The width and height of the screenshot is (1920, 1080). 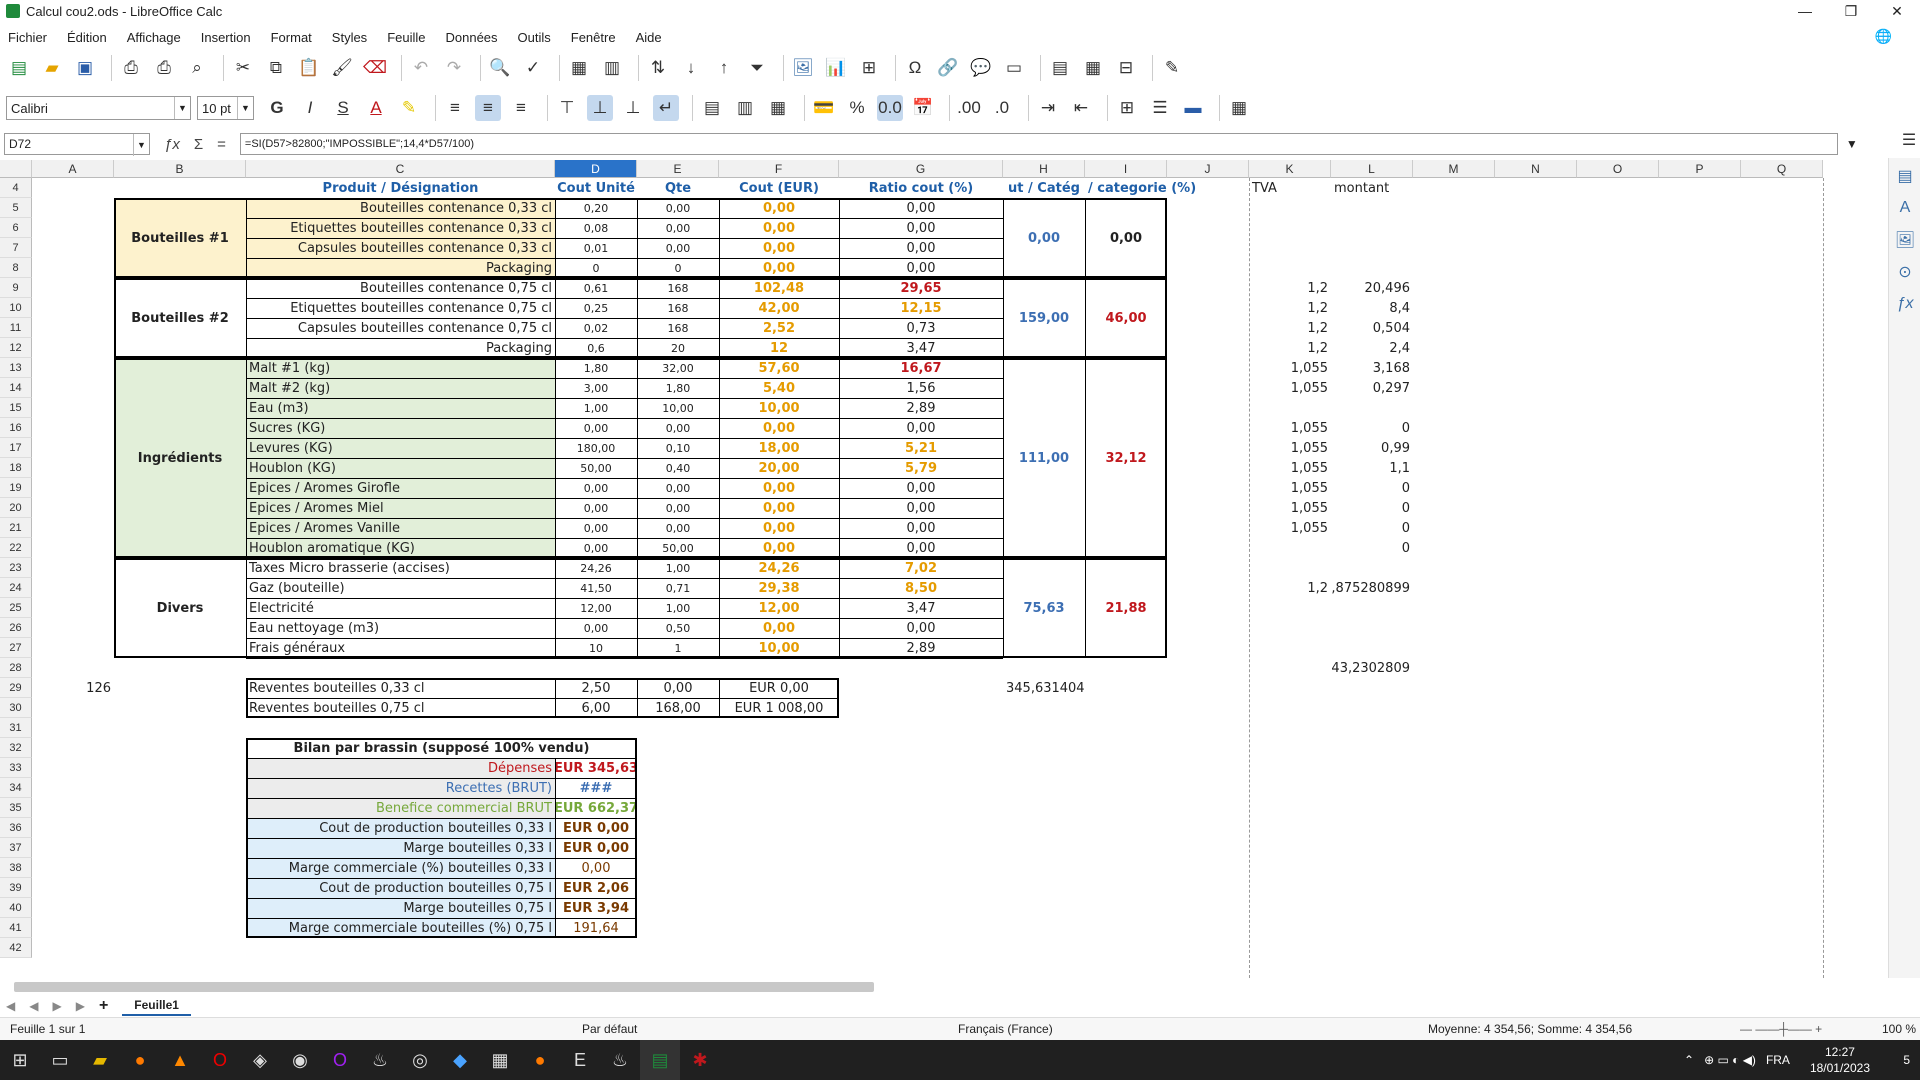 What do you see at coordinates (349, 37) in the screenshot?
I see `menu-styles: Styles` at bounding box center [349, 37].